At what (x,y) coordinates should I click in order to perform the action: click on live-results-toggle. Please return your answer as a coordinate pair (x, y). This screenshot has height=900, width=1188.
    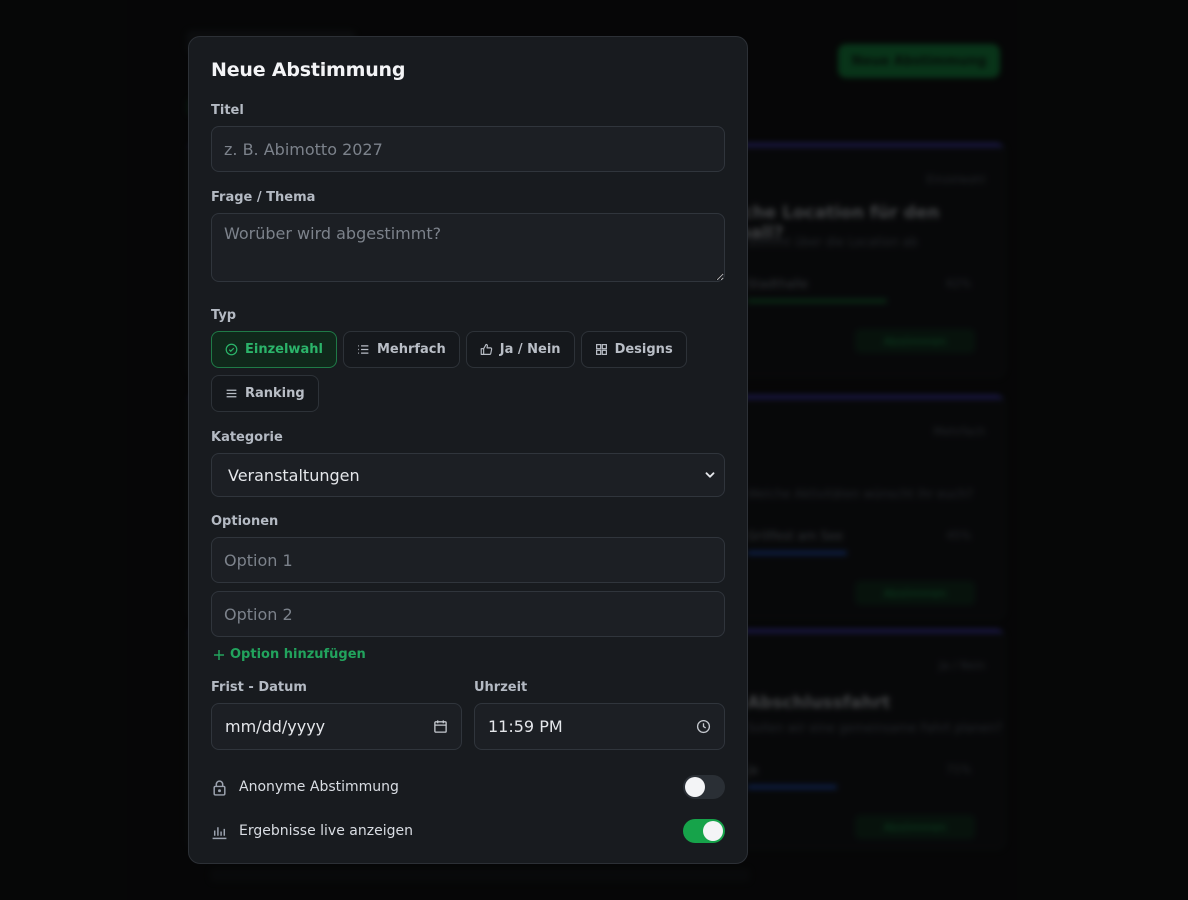
    Looking at the image, I should click on (704, 831).